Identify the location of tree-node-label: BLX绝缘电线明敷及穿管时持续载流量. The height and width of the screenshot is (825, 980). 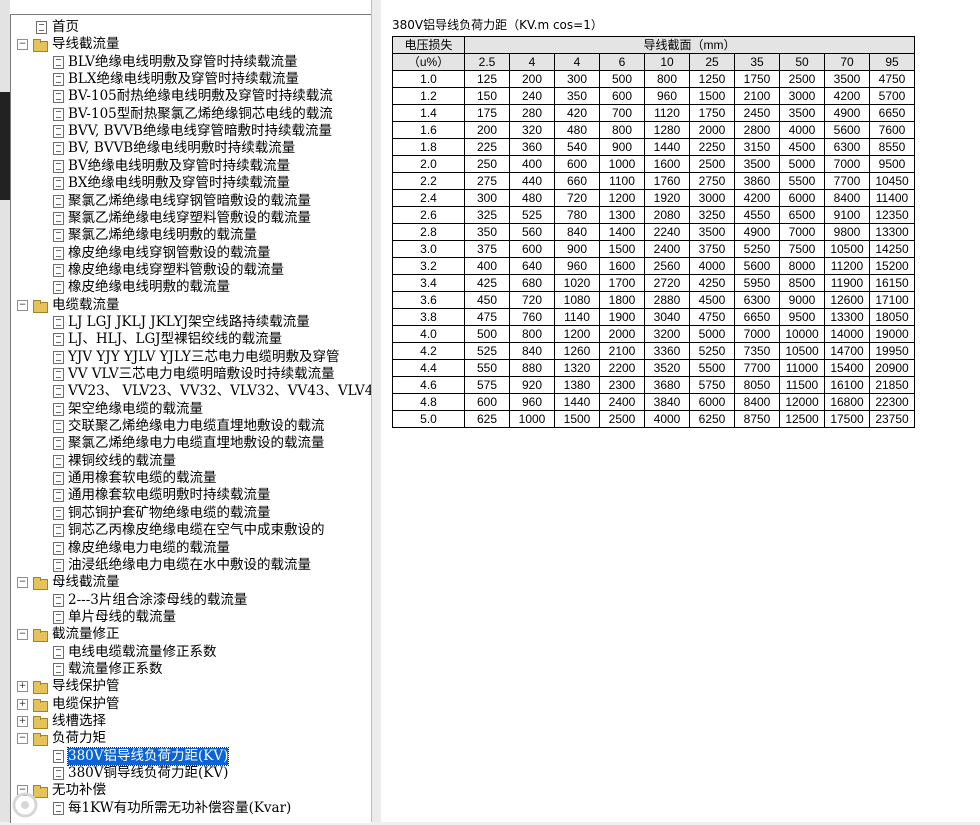
(183, 79).